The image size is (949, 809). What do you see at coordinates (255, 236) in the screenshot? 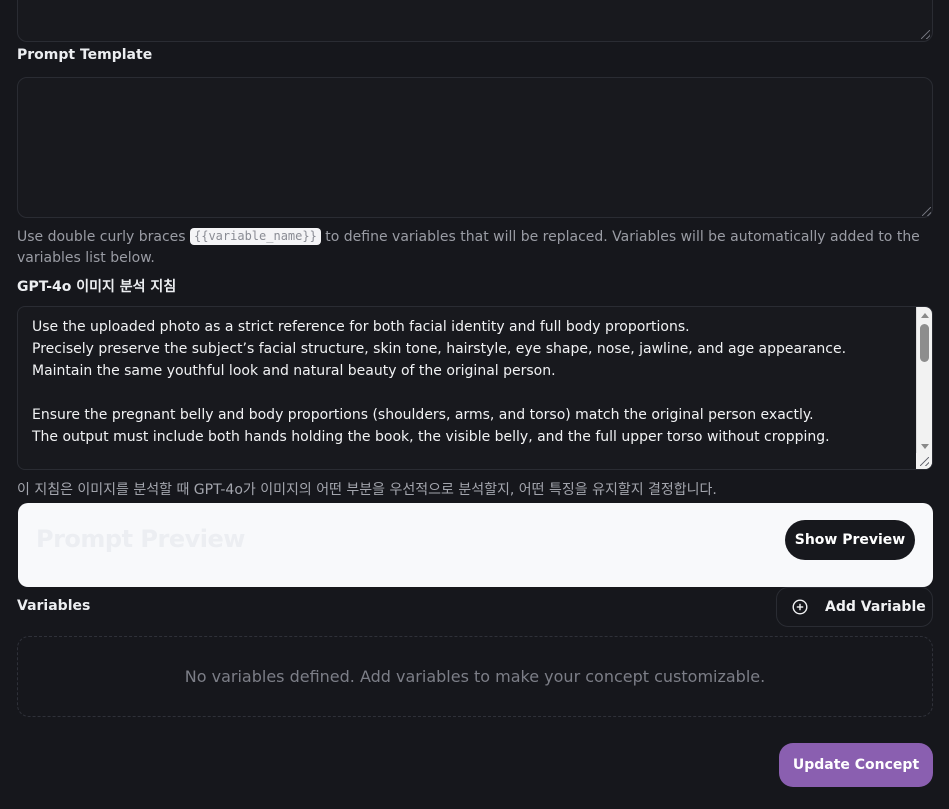
I see `variable-syntax-code: {{variable_name}}` at bounding box center [255, 236].